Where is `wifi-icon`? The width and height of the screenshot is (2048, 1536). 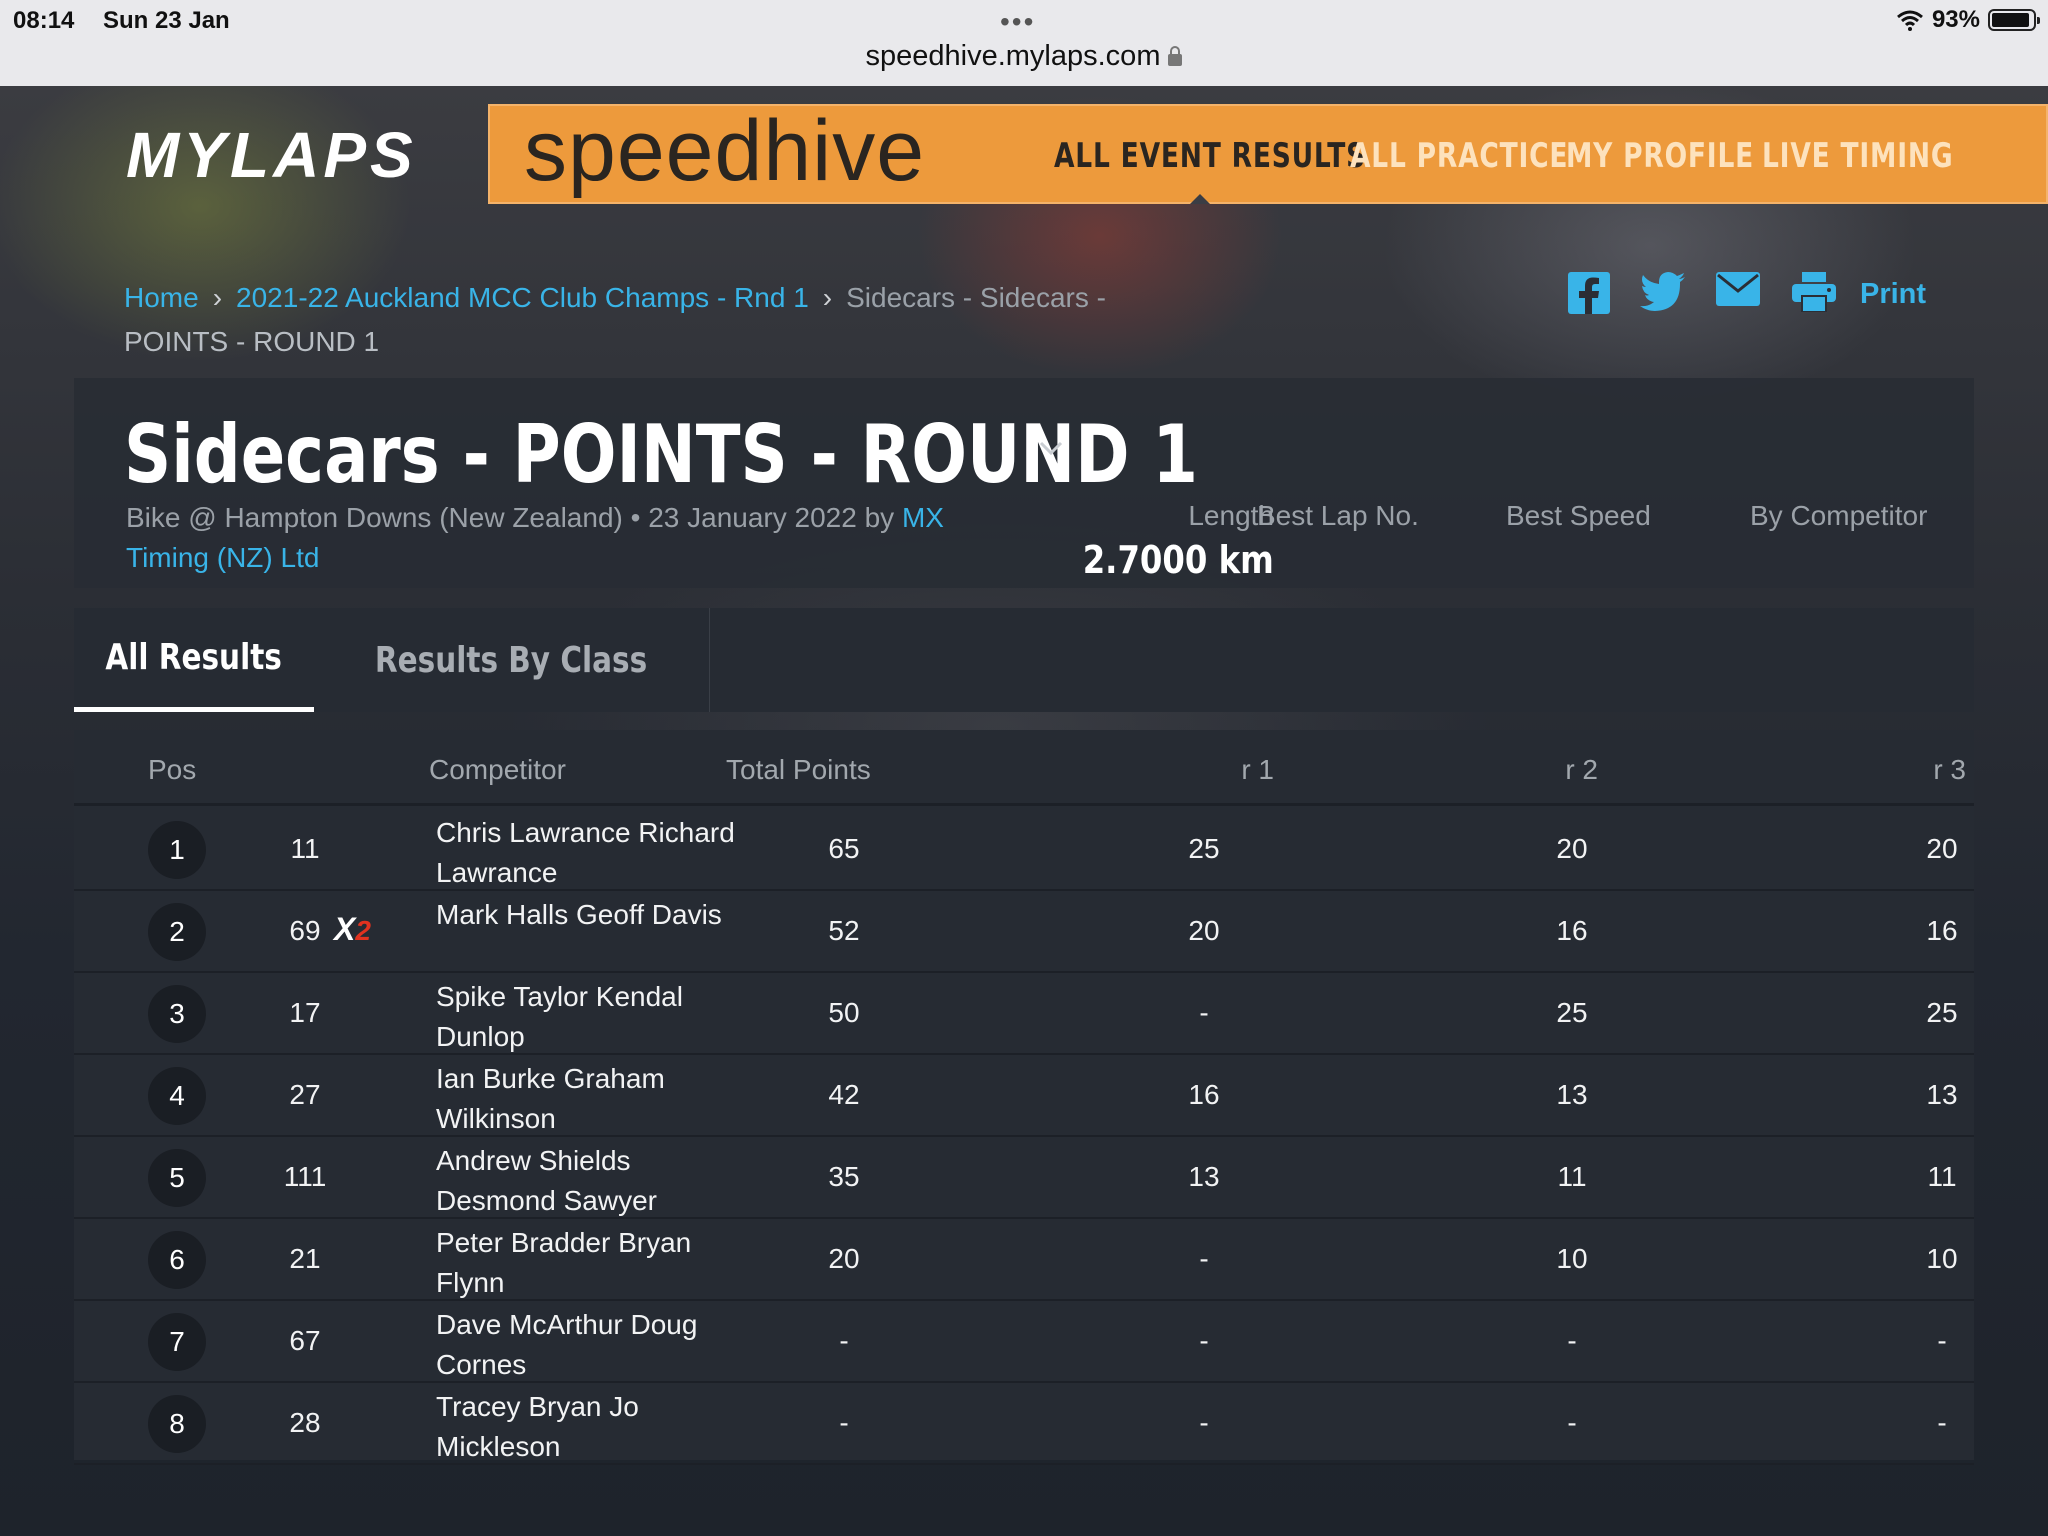 wifi-icon is located at coordinates (1909, 20).